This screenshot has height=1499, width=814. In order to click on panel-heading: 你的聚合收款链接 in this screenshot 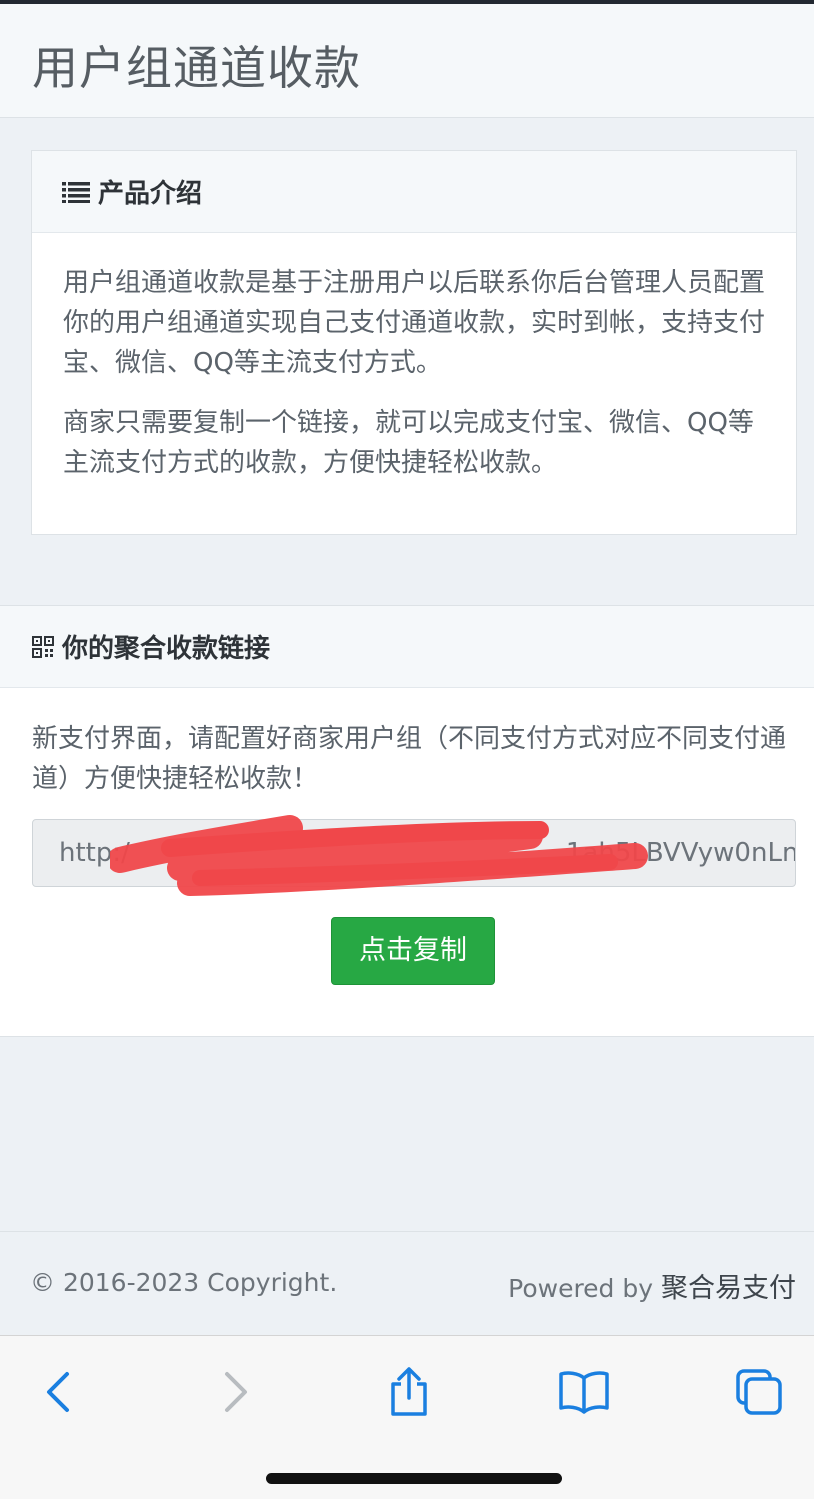, I will do `click(407, 647)`.